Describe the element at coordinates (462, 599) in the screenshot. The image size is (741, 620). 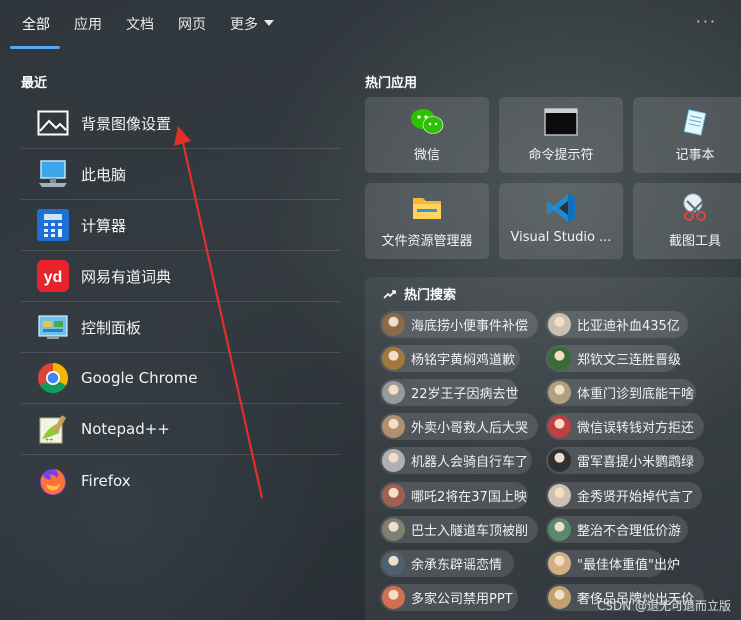
I see `hot-search-text: 多家公司禁用PPT` at that location.